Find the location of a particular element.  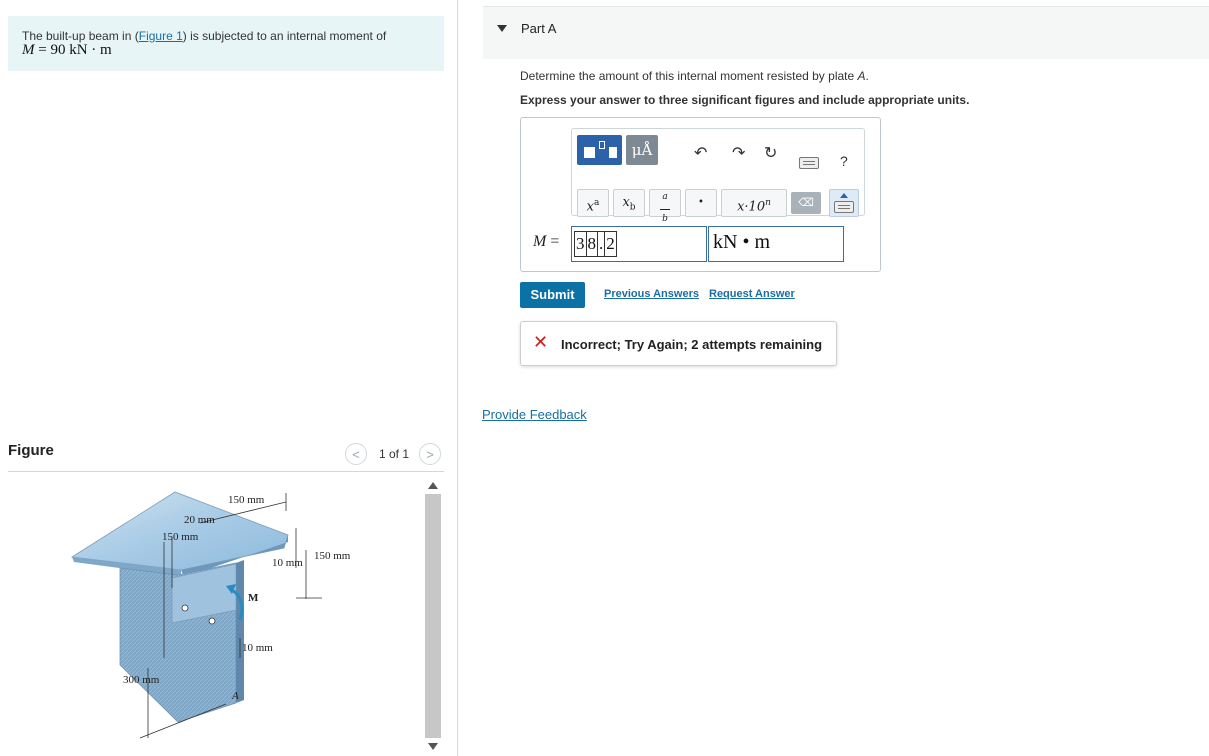

dim-label-top-150: 150 mm is located at coordinates (246, 500).